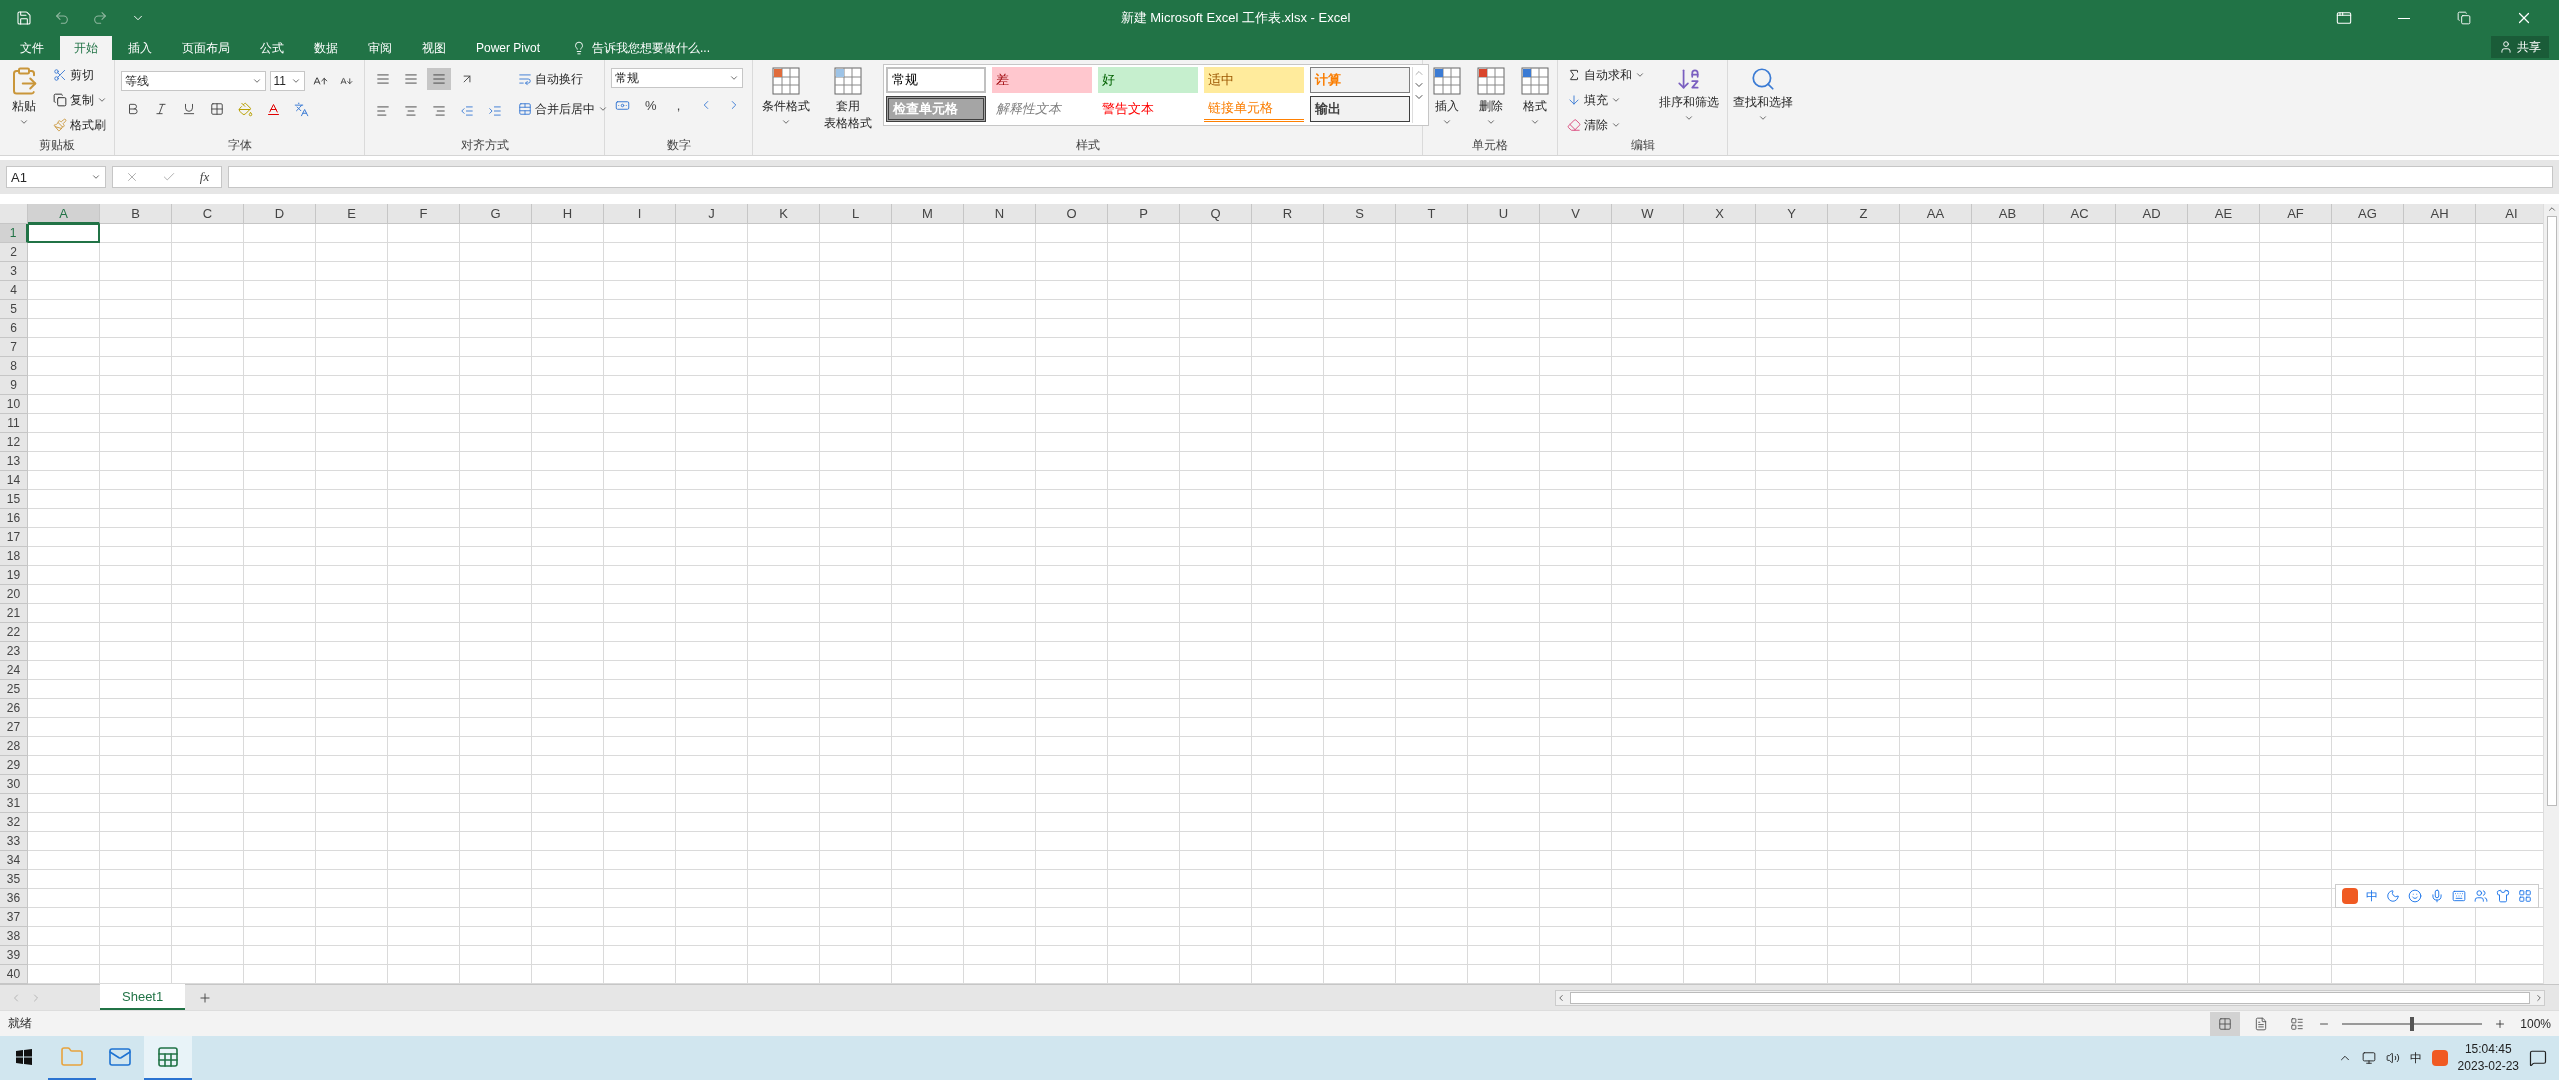 This screenshot has width=2559, height=1080. Describe the element at coordinates (2520, 47) in the screenshot. I see `share-button: 共享` at that location.